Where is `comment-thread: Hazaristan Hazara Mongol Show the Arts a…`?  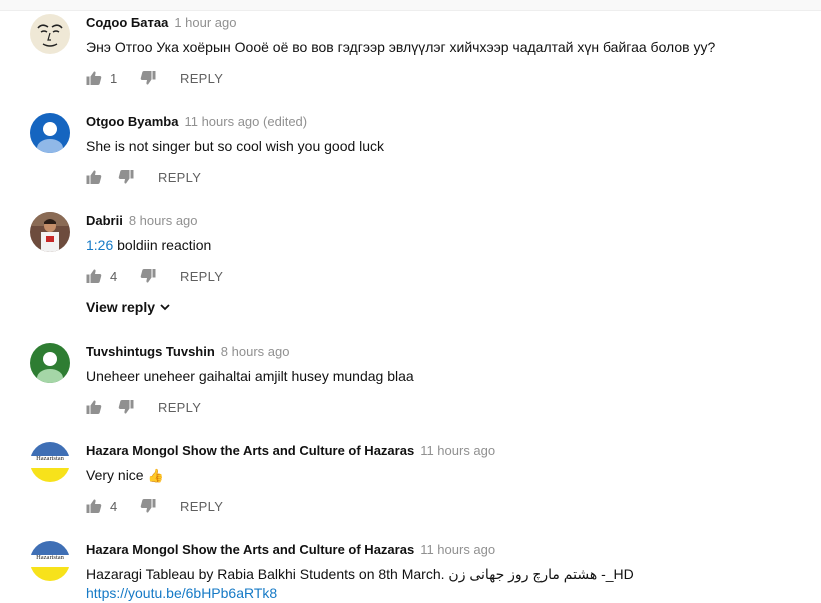 comment-thread: Hazaristan Hazara Mongol Show the Arts a… is located at coordinates (410, 569).